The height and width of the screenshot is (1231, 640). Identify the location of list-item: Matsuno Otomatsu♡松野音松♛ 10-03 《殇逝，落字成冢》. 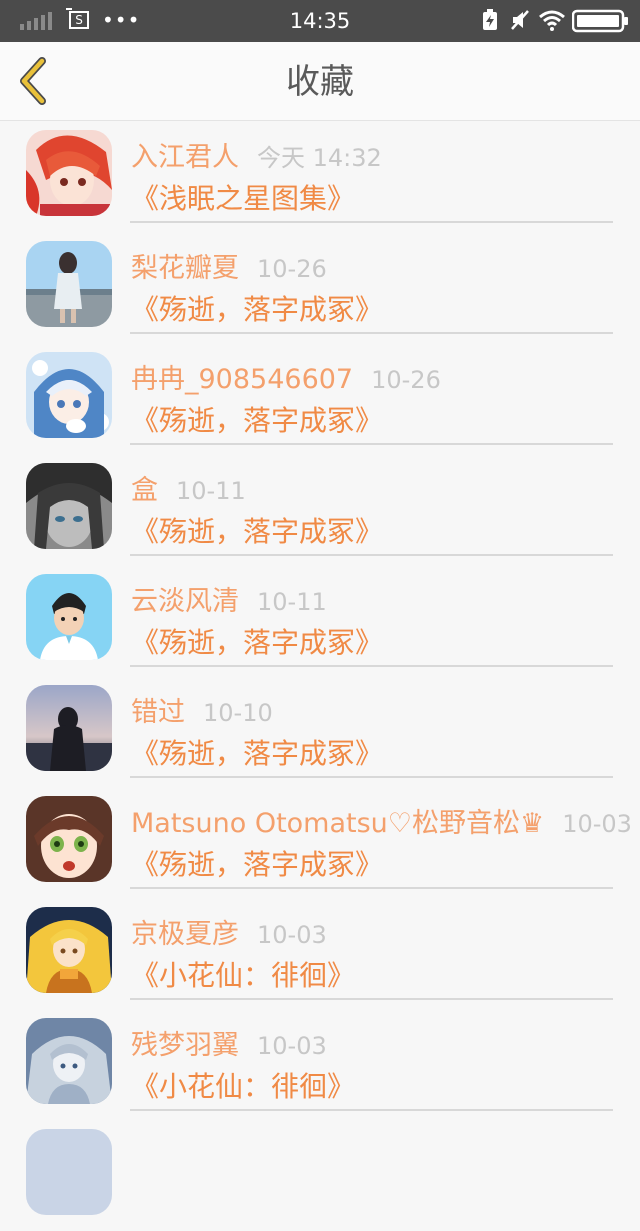
(320, 842).